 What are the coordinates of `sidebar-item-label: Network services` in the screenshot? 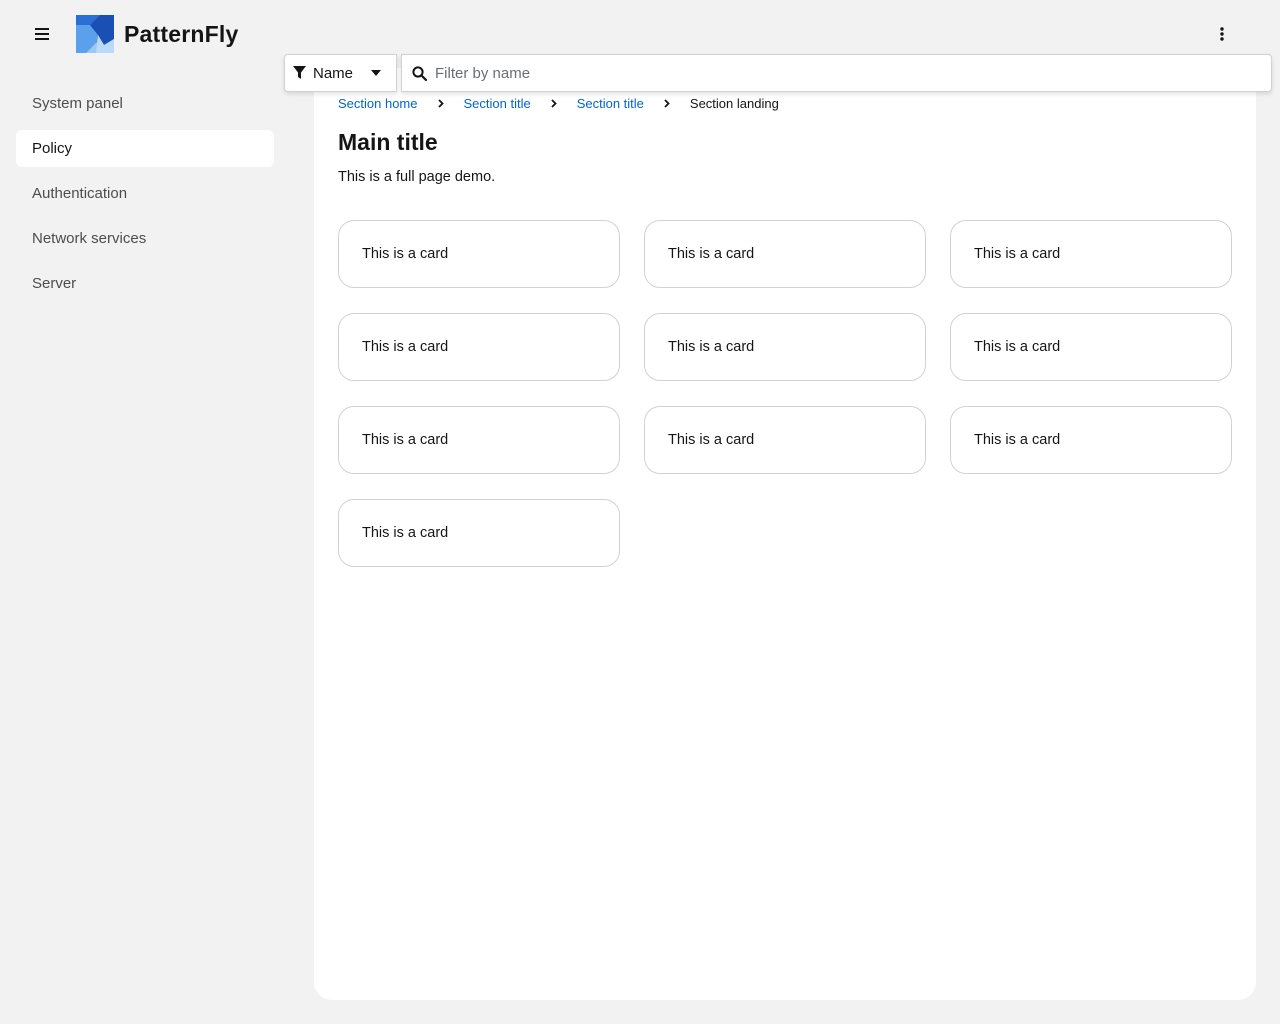 It's located at (89, 238).